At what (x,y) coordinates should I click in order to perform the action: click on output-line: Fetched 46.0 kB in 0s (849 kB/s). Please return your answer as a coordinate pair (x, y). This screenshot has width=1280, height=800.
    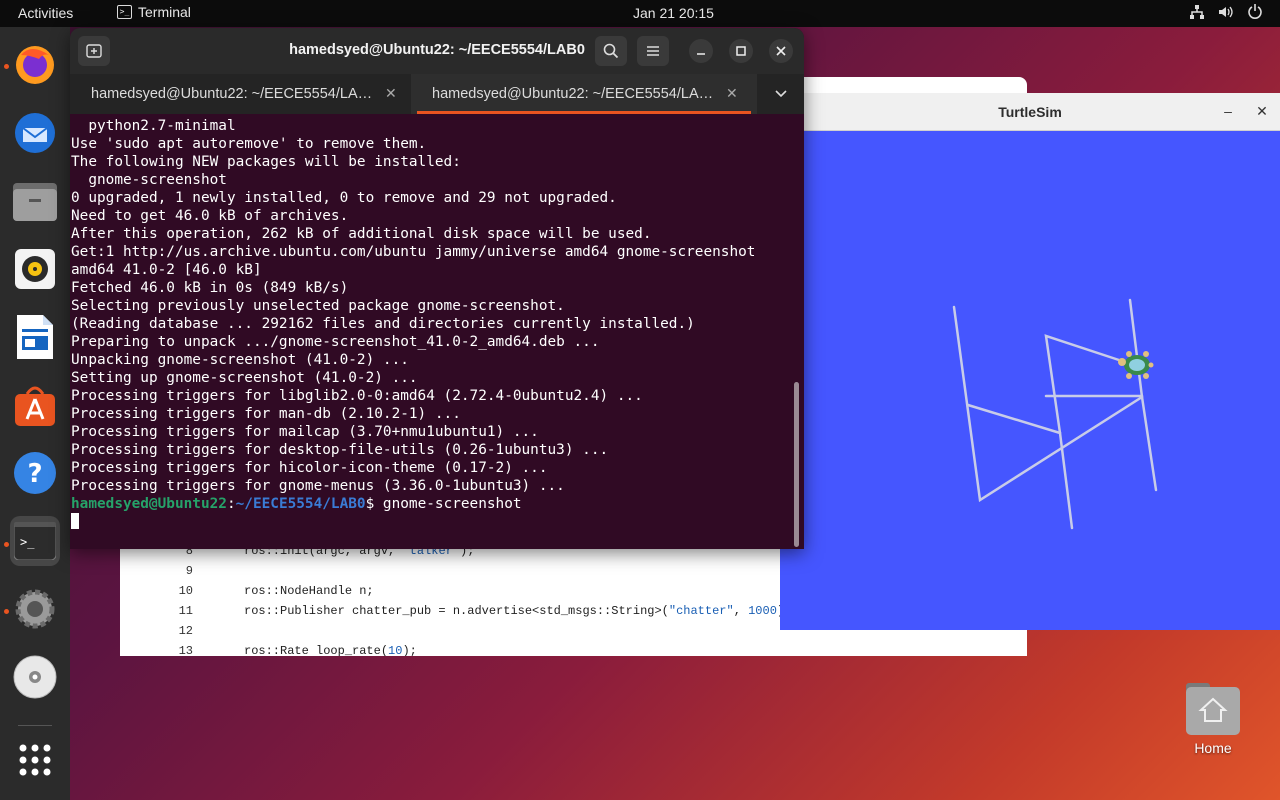
    Looking at the image, I should click on (210, 288).